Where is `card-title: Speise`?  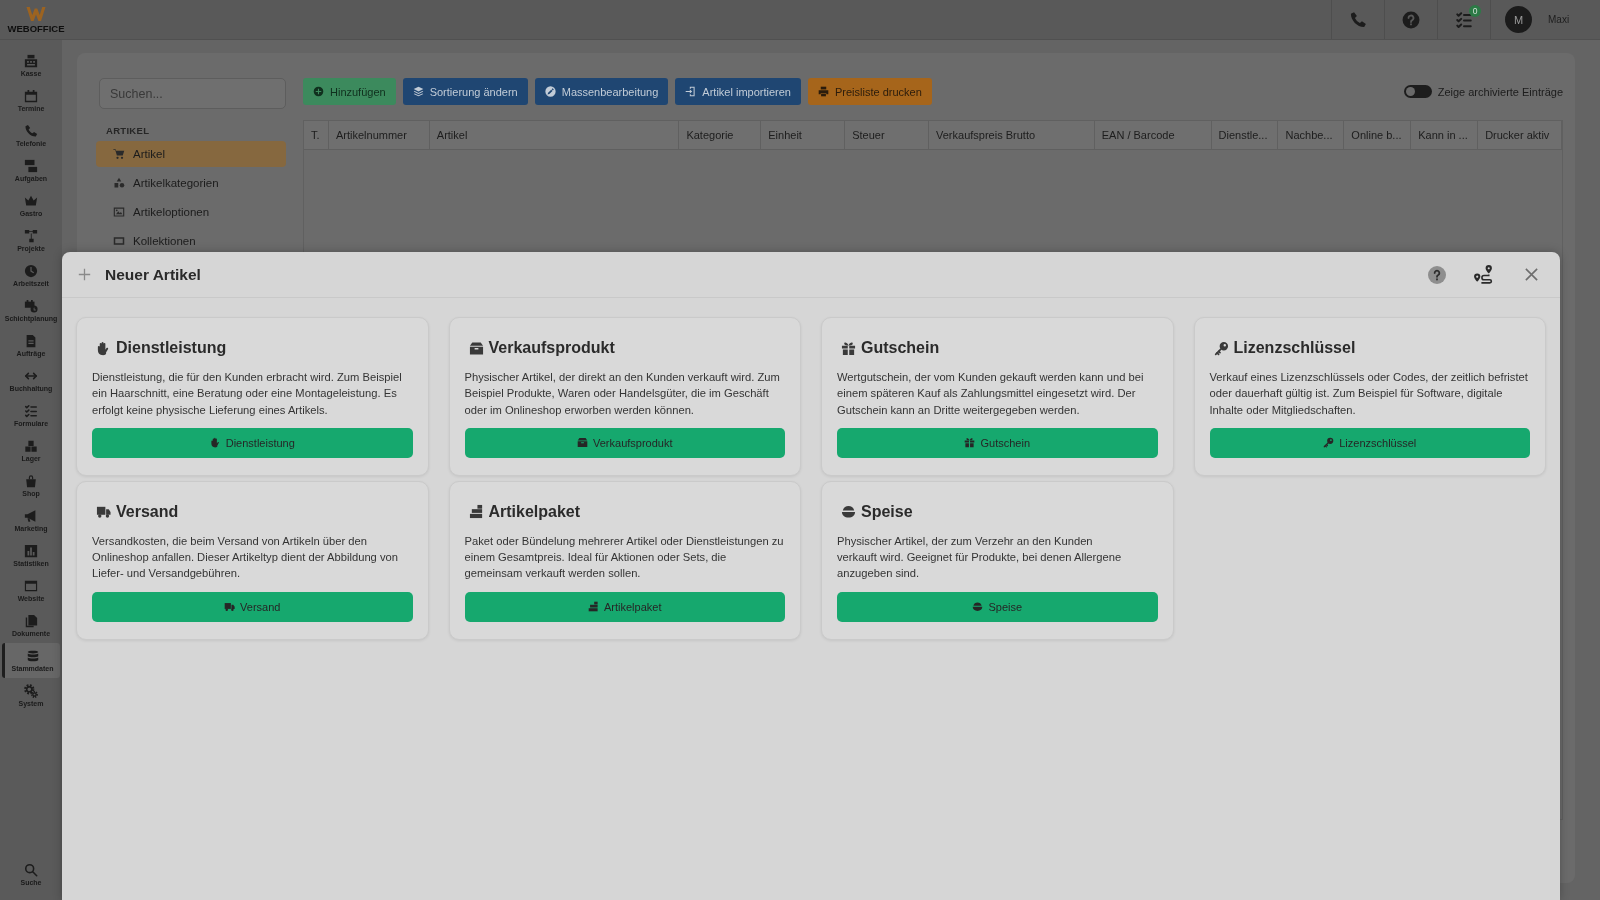 card-title: Speise is located at coordinates (887, 511).